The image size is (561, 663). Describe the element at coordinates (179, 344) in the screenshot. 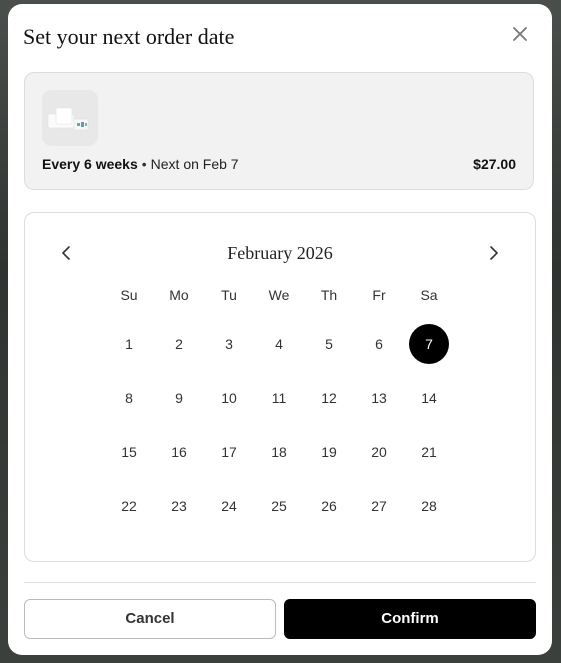

I see `calendar-day: 2` at that location.